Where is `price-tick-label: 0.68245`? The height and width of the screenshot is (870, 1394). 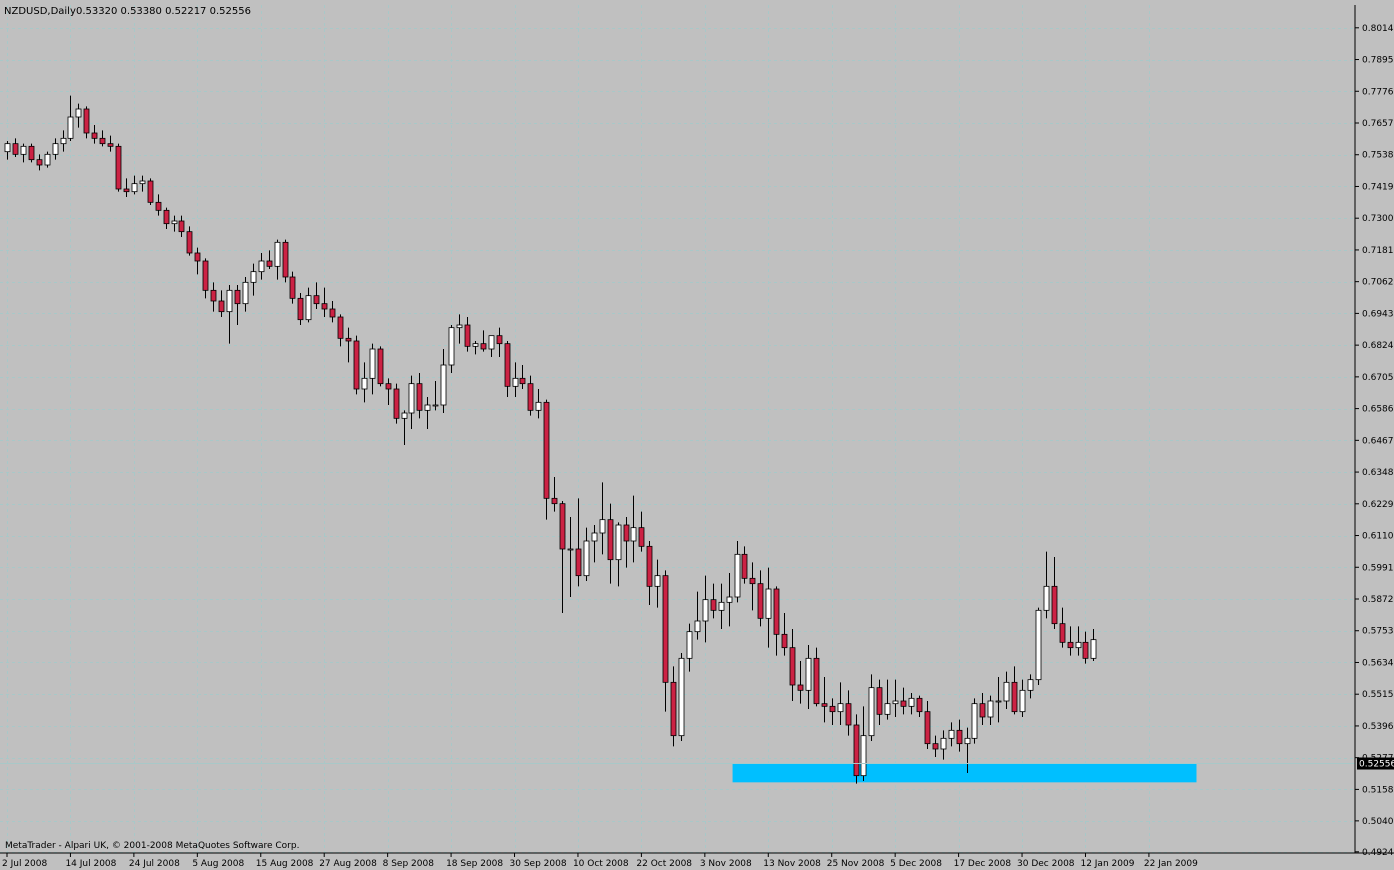 price-tick-label: 0.68245 is located at coordinates (1378, 346).